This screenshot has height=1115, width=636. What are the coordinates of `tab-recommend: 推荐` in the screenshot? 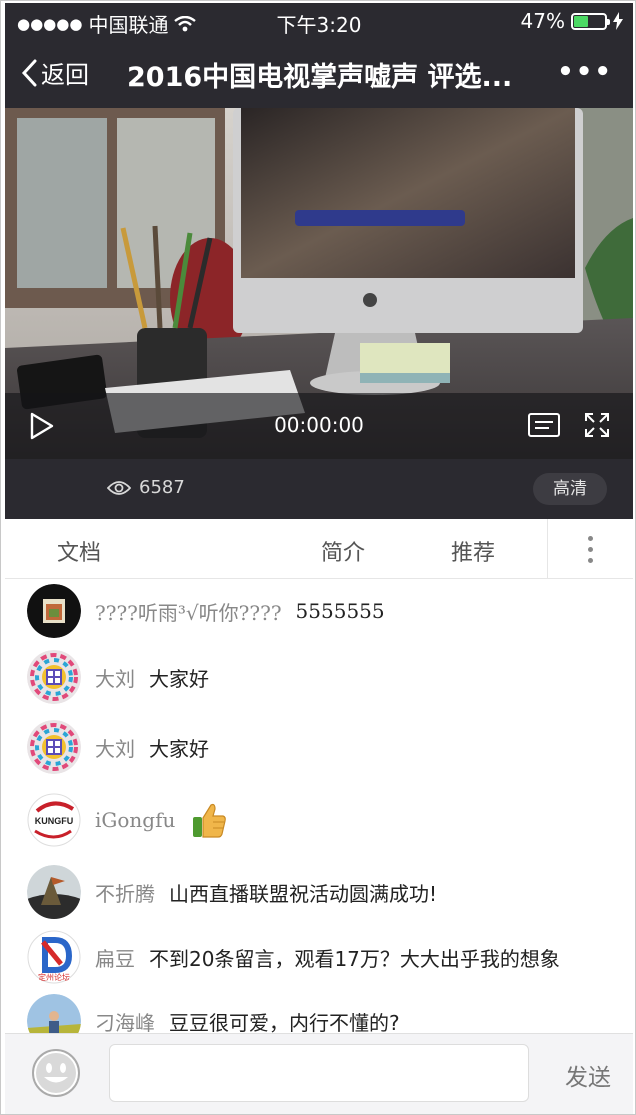 It's located at (473, 551).